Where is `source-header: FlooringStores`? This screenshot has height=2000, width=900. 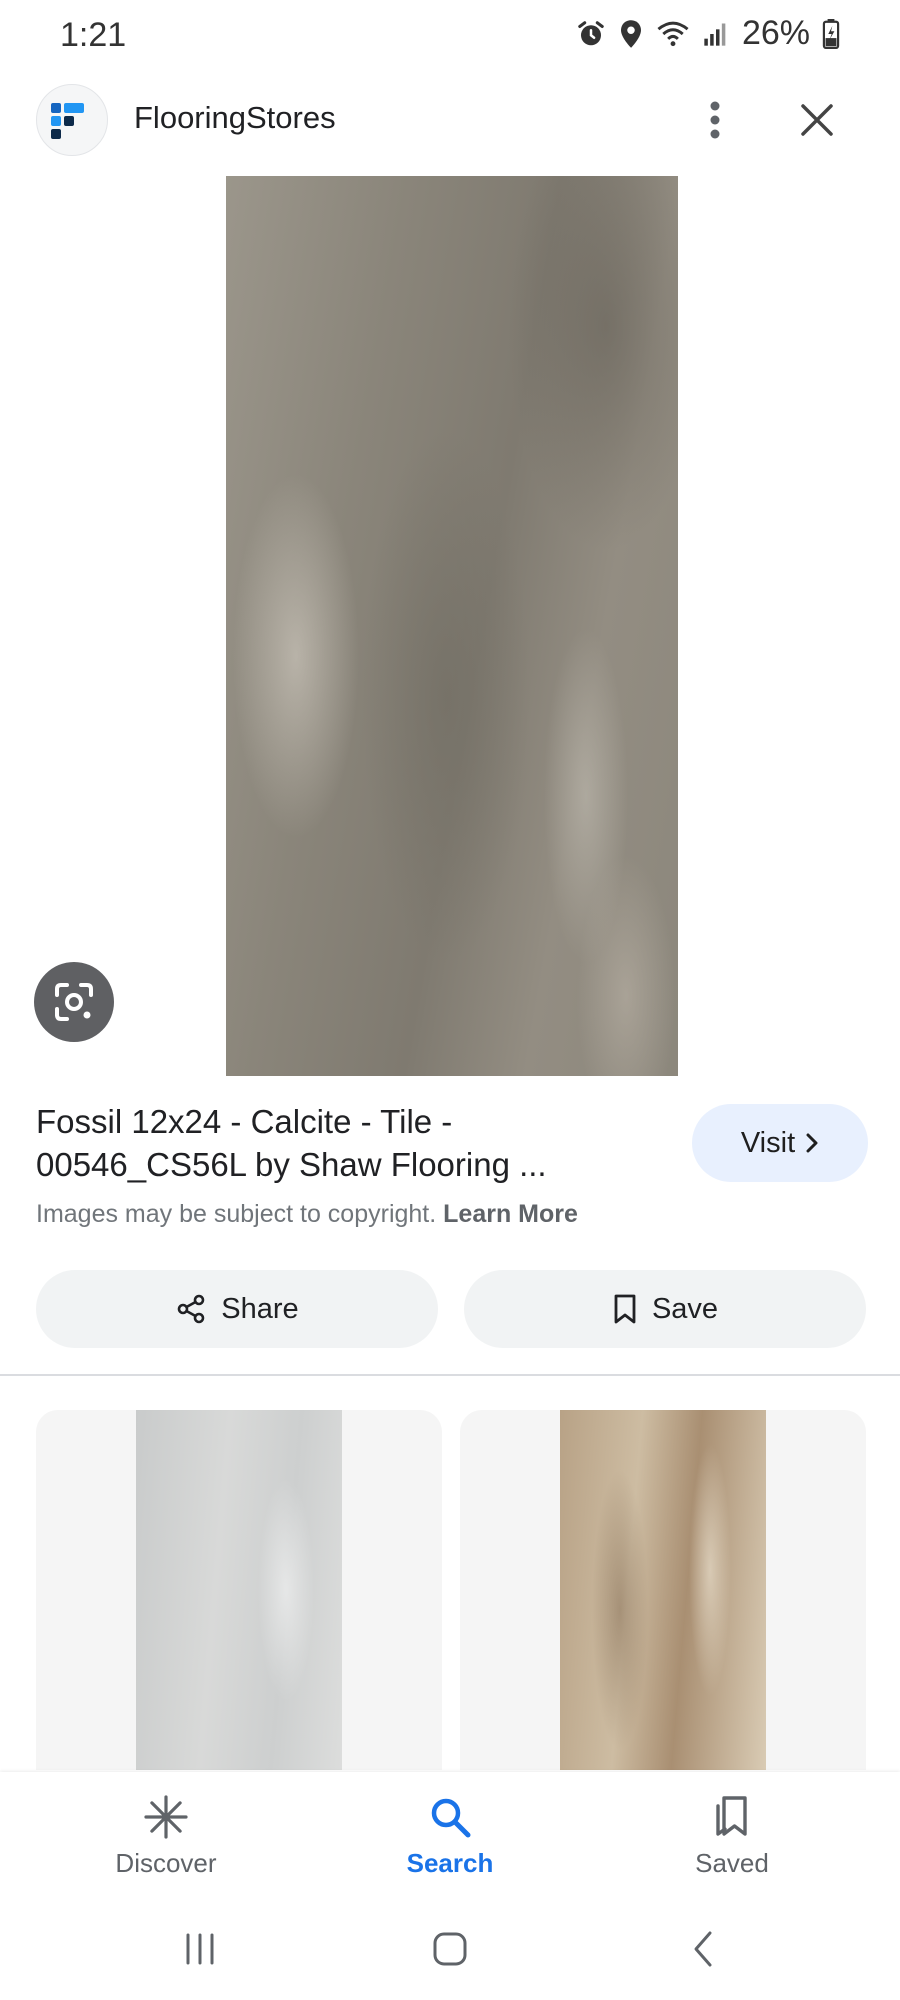 source-header: FlooringStores is located at coordinates (450, 120).